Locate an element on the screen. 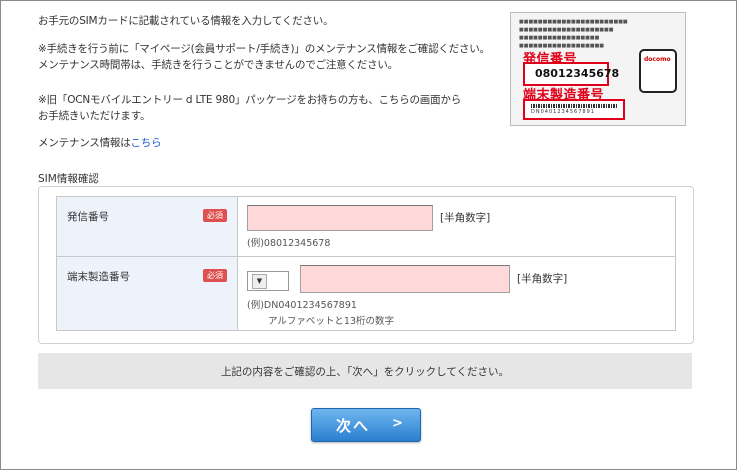 The image size is (737, 470). serial-label: 端末製造番号 is located at coordinates (98, 277).